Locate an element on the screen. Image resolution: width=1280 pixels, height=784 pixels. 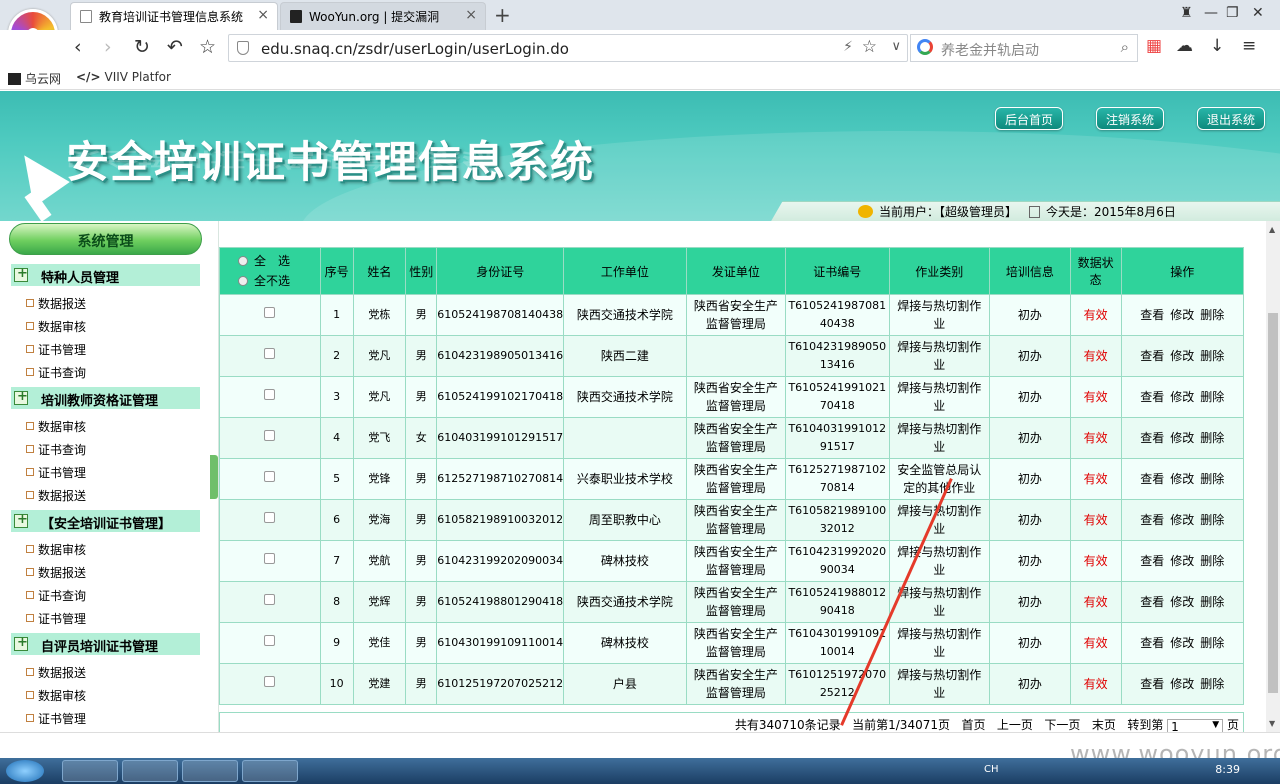
search-placeholder: 养老金并轨启动 is located at coordinates (990, 50).